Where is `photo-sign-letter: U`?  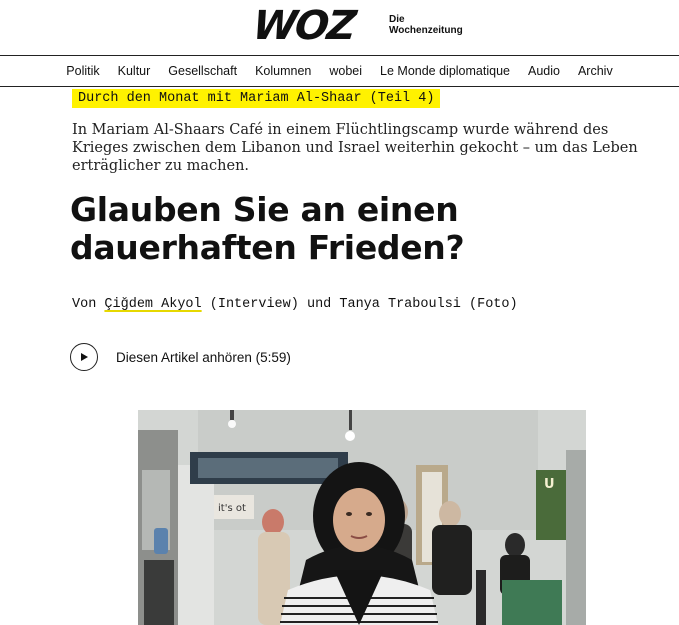 photo-sign-letter: U is located at coordinates (549, 484).